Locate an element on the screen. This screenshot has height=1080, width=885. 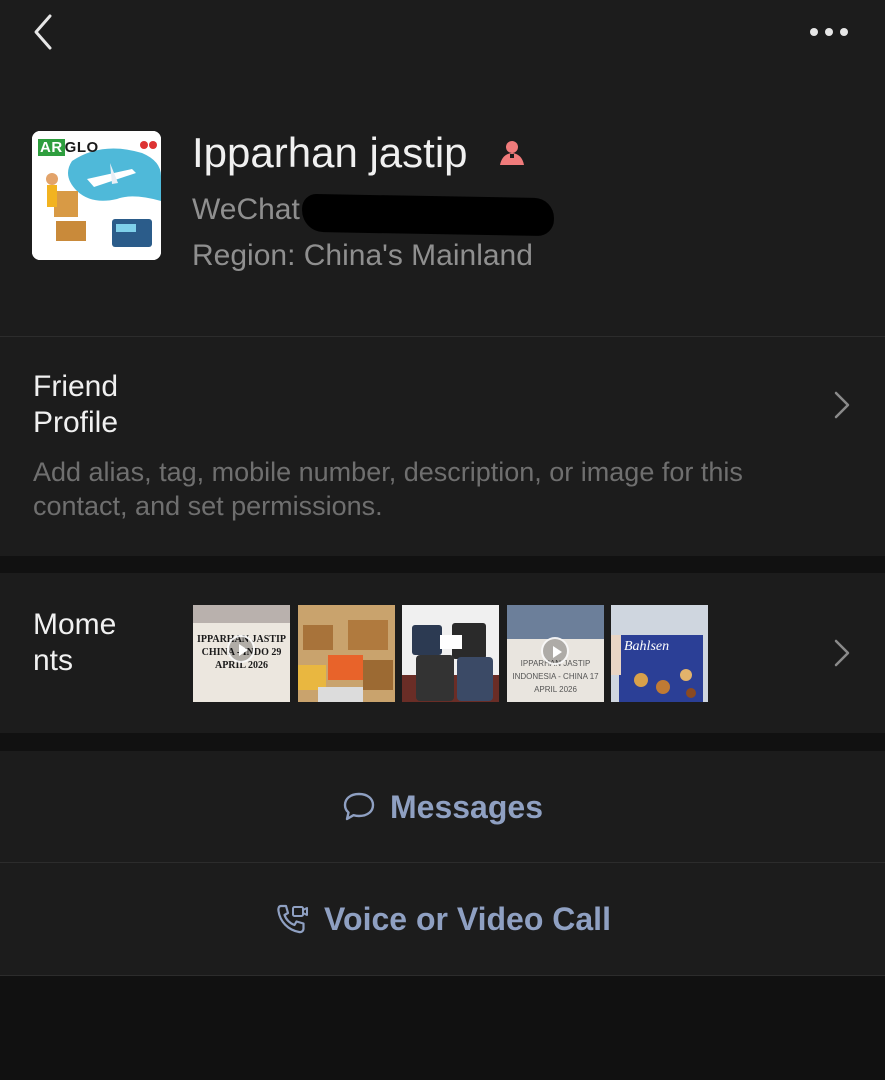
contact-name: Ipparhan jastip is located at coordinates (330, 152).